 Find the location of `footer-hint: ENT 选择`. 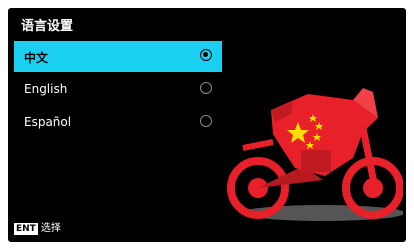

footer-hint: ENT 选择 is located at coordinates (37, 227).